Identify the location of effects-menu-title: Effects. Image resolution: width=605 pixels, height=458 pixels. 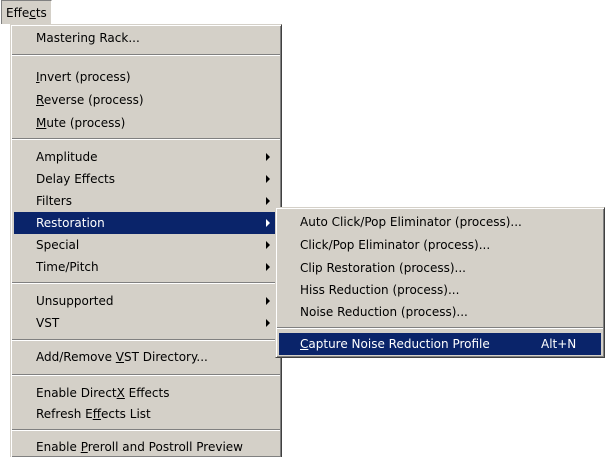
(26, 12).